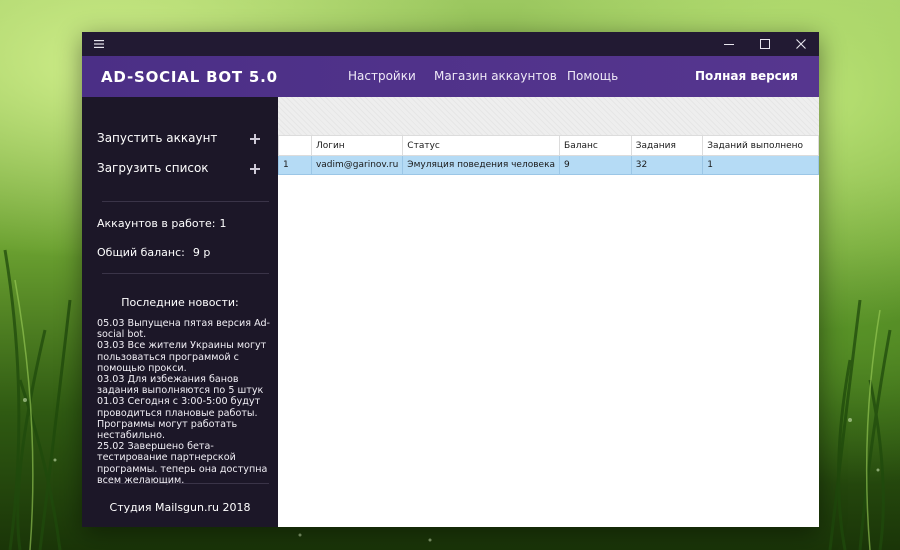 This screenshot has width=900, height=550. What do you see at coordinates (295, 165) in the screenshot?
I see `cell-index: 1` at bounding box center [295, 165].